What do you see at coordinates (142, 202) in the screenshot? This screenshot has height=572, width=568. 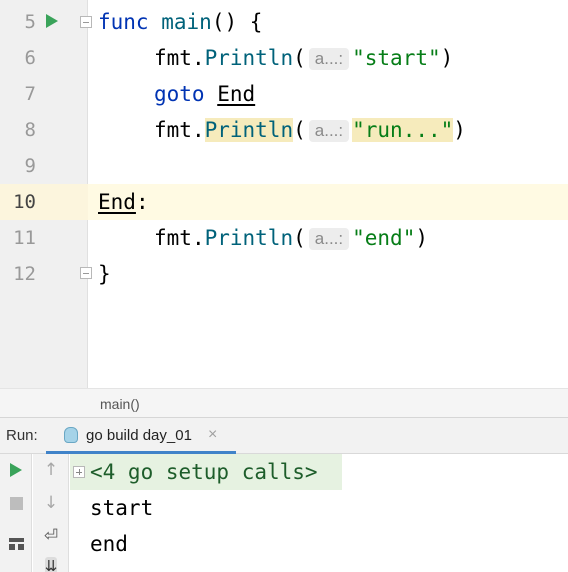 I see `code-punct: :` at bounding box center [142, 202].